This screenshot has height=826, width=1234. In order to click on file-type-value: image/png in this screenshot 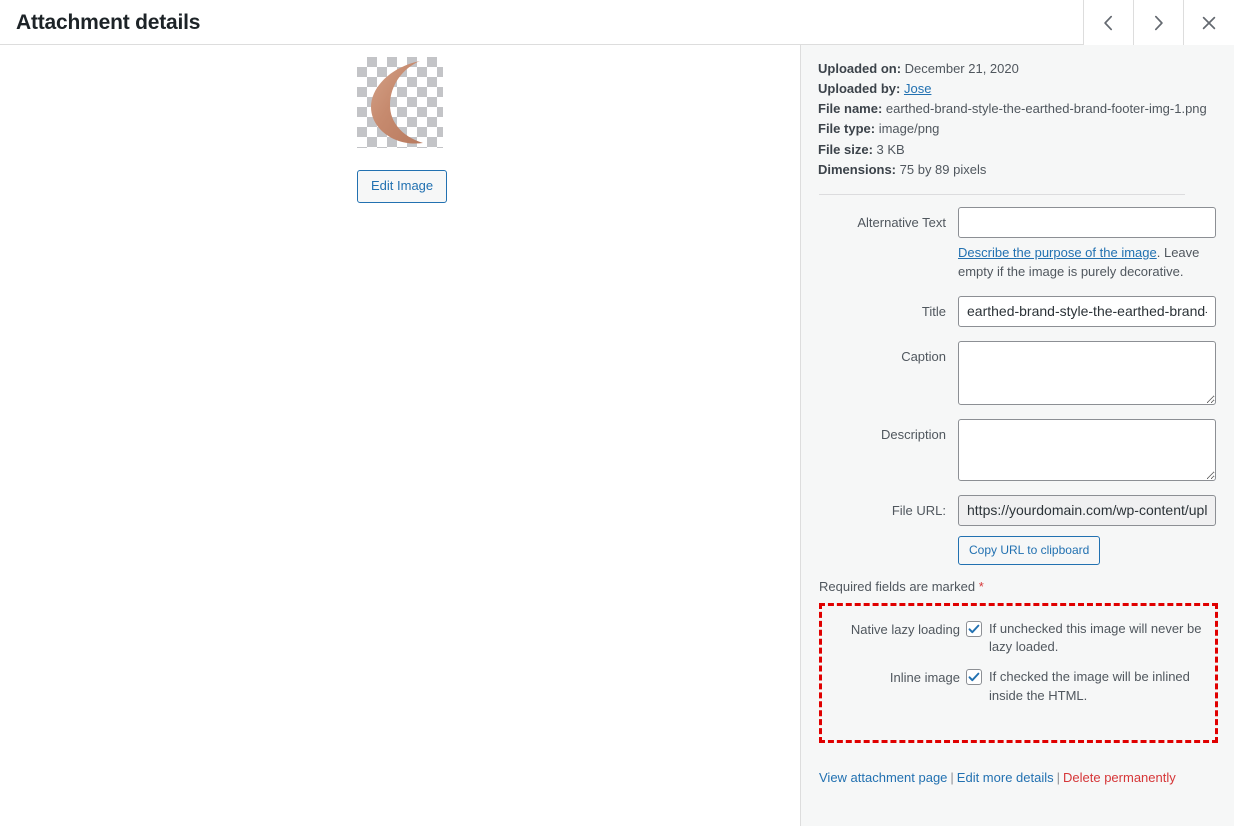, I will do `click(909, 129)`.